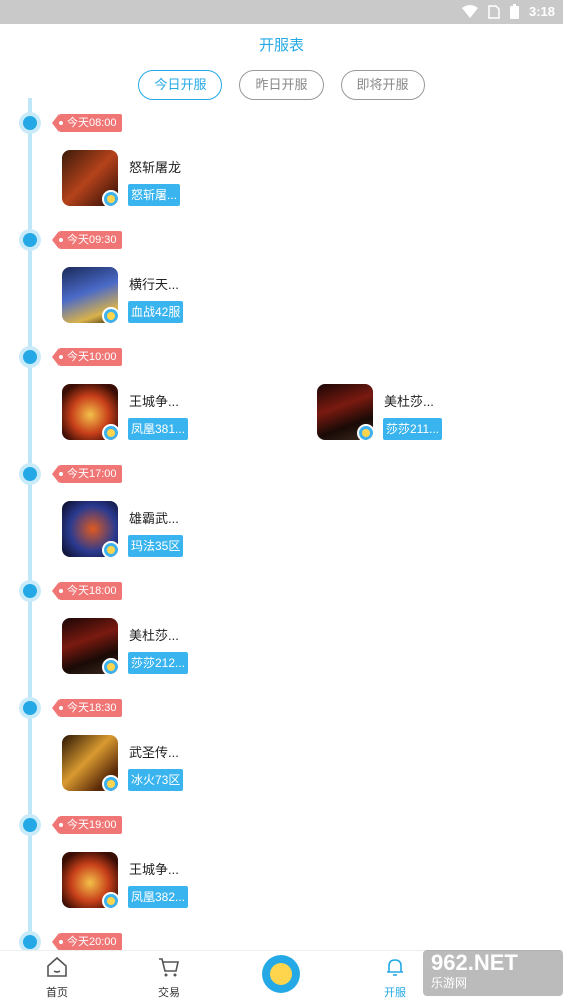 This screenshot has height=1000, width=563. What do you see at coordinates (469, 11) in the screenshot?
I see `wifi-icon` at bounding box center [469, 11].